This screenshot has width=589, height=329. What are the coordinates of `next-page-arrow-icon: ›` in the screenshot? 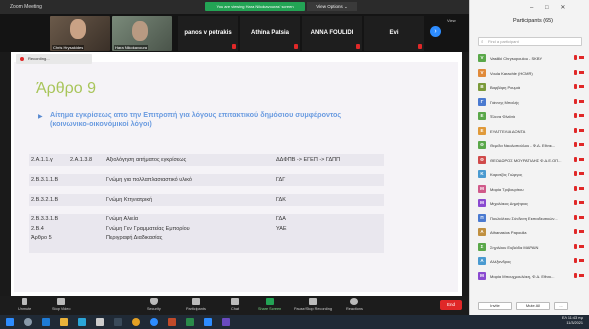 It's located at (435, 31).